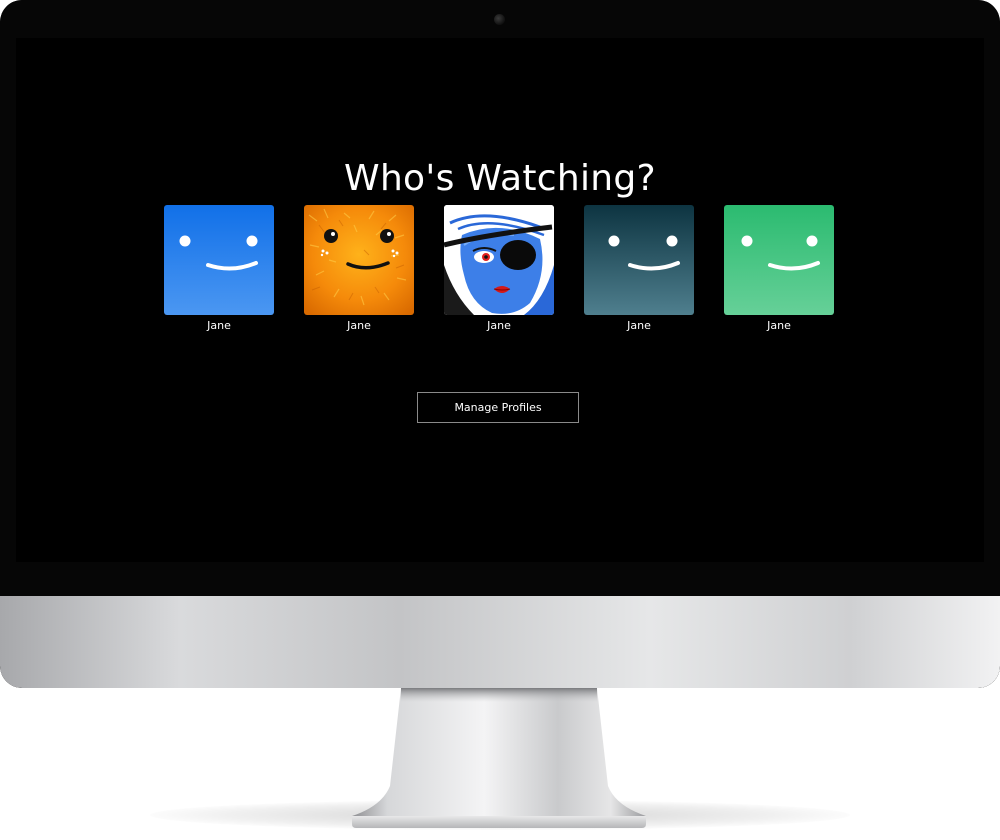 The height and width of the screenshot is (840, 1000). I want to click on smiley-blue-avatar-icon, so click(219, 260).